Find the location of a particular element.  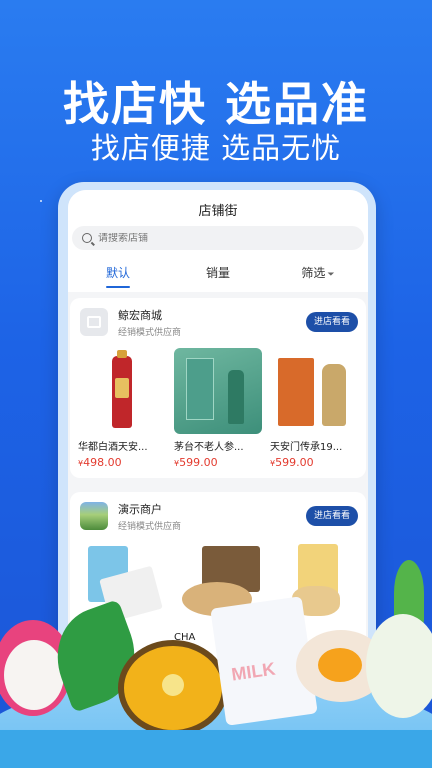

search-input is located at coordinates (208, 238).